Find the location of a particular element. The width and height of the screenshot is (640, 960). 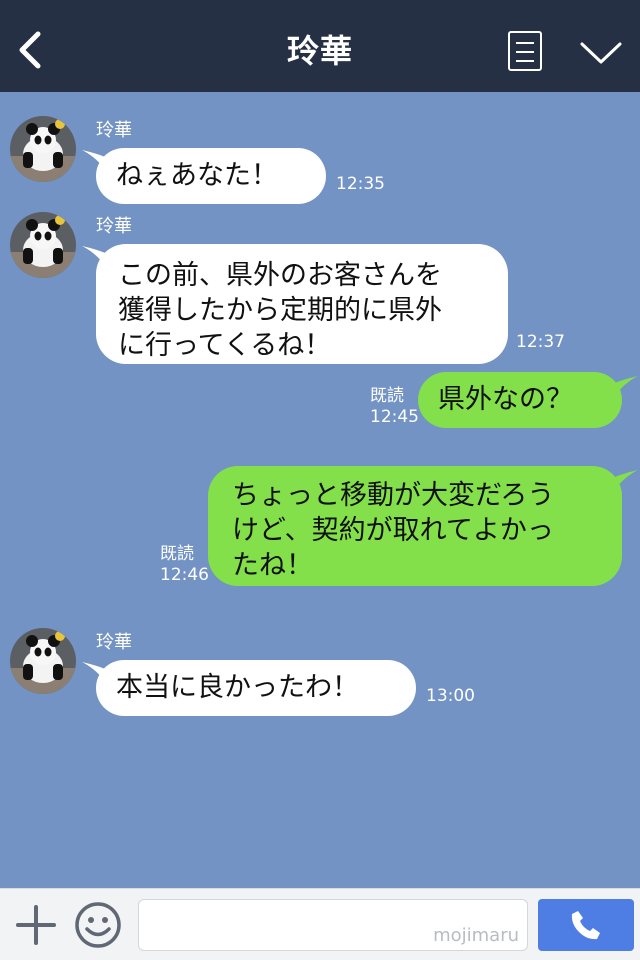

smile-icon is located at coordinates (98, 925).